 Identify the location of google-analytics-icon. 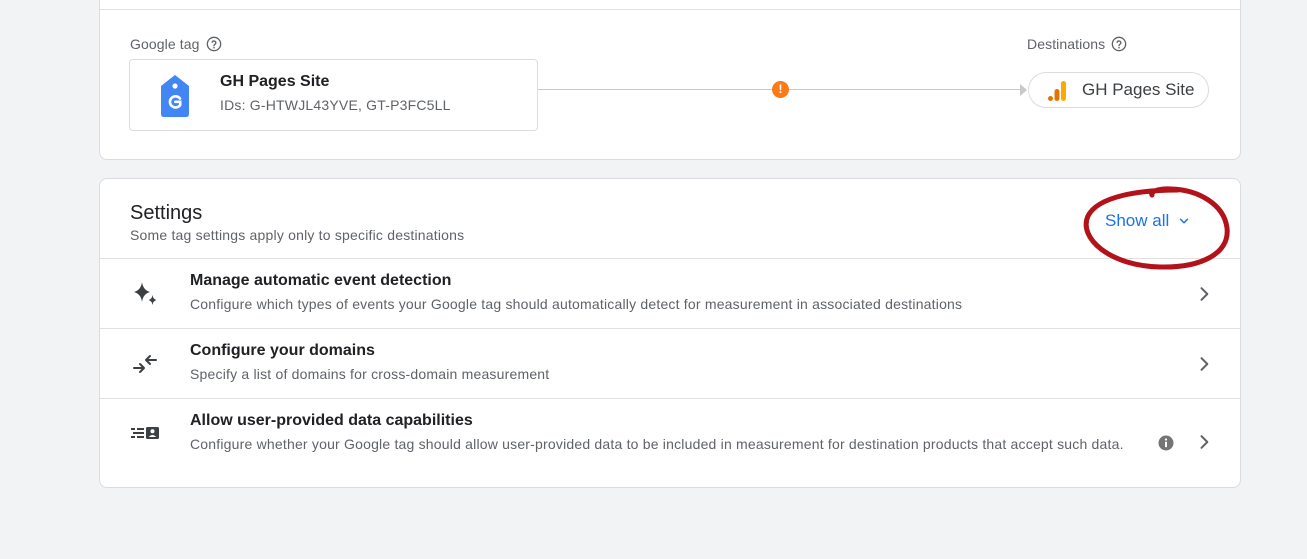
(1057, 91).